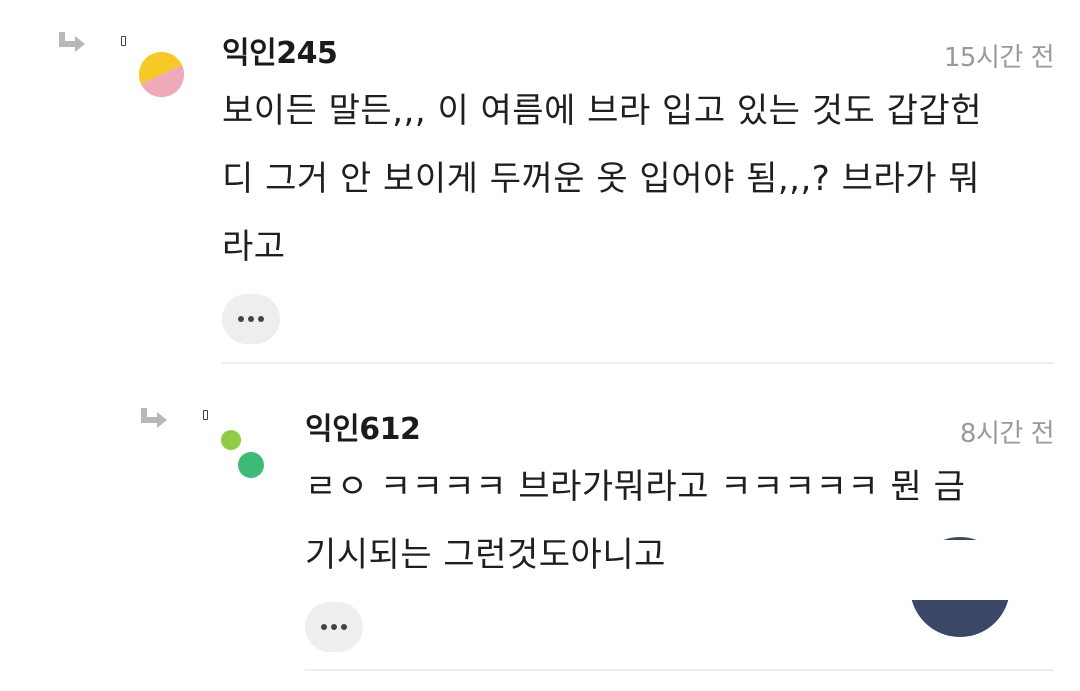  What do you see at coordinates (602, 111) in the screenshot?
I see `comment-line: 보이든 말든,,, 이 여름에 브라 입고 있는 것도 갑갑헌` at bounding box center [602, 111].